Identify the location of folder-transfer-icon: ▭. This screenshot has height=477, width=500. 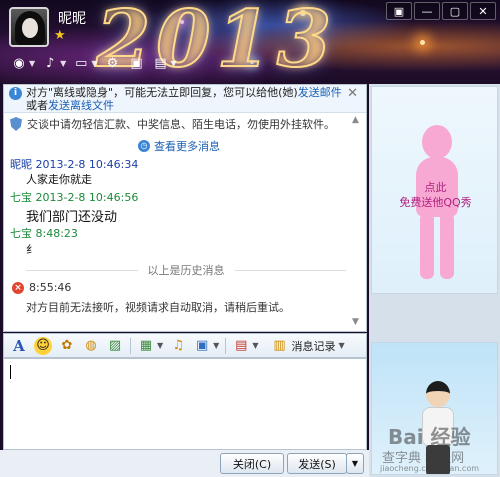
(81, 63).